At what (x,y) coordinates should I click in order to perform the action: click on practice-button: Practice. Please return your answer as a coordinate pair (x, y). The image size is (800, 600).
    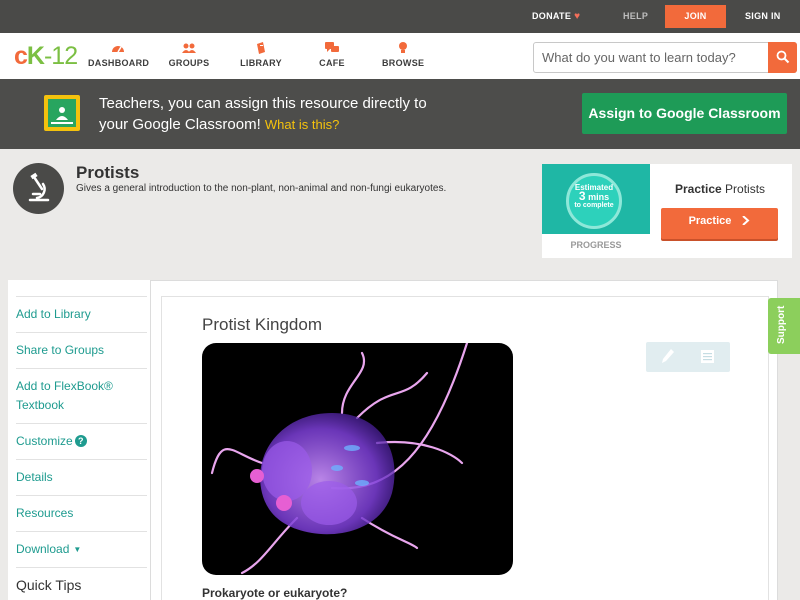
    Looking at the image, I should click on (719, 223).